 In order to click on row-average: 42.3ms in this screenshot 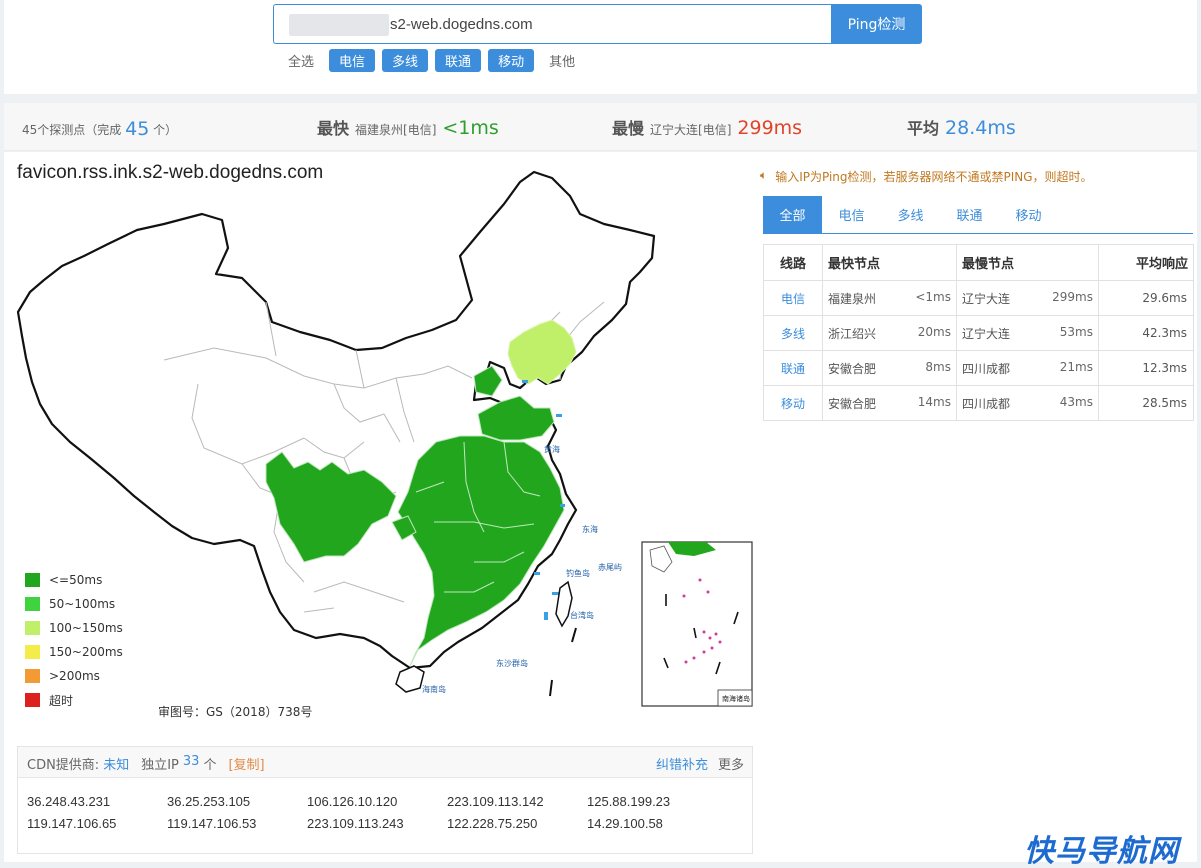, I will do `click(1146, 333)`.